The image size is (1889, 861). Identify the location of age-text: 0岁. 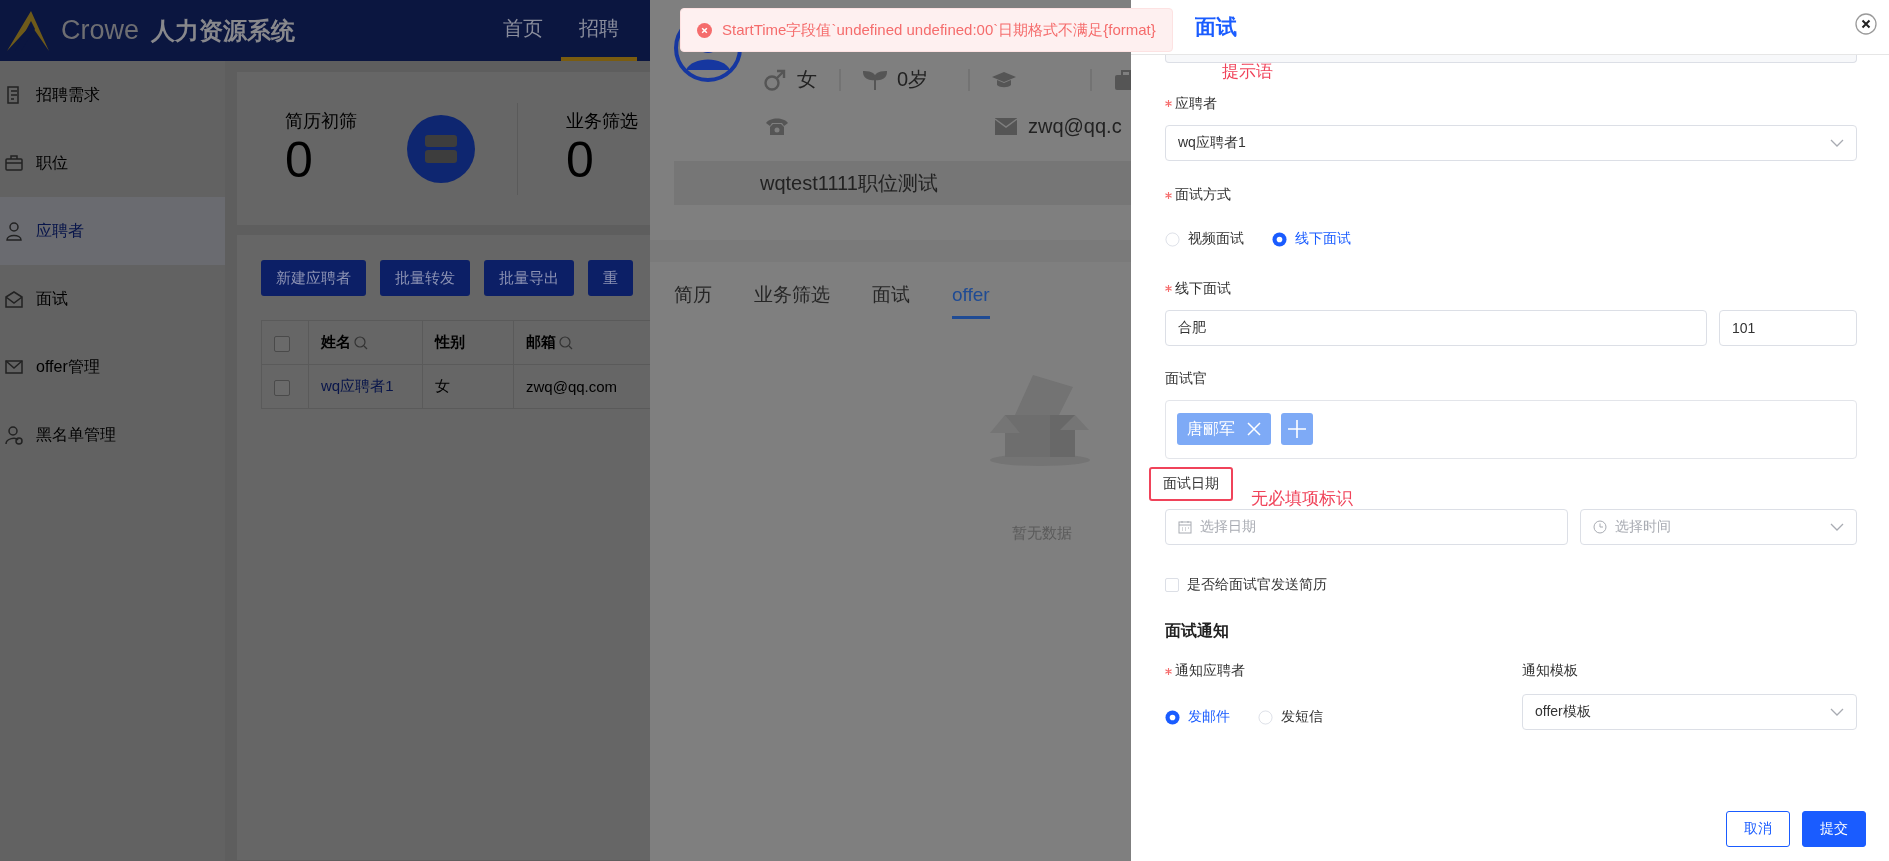
(913, 79).